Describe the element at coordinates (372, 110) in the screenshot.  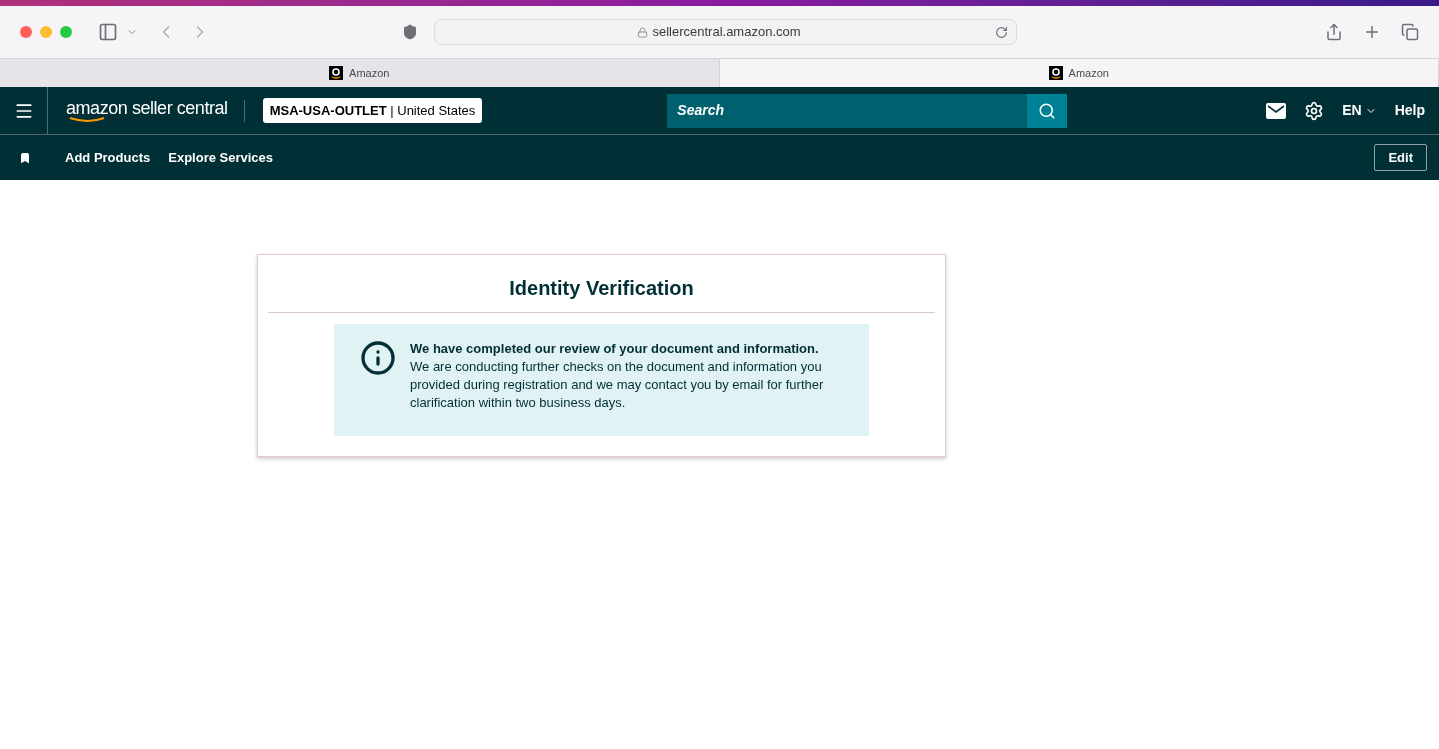
I see `store-selector: MSA-USA-OUTLET | United States` at that location.